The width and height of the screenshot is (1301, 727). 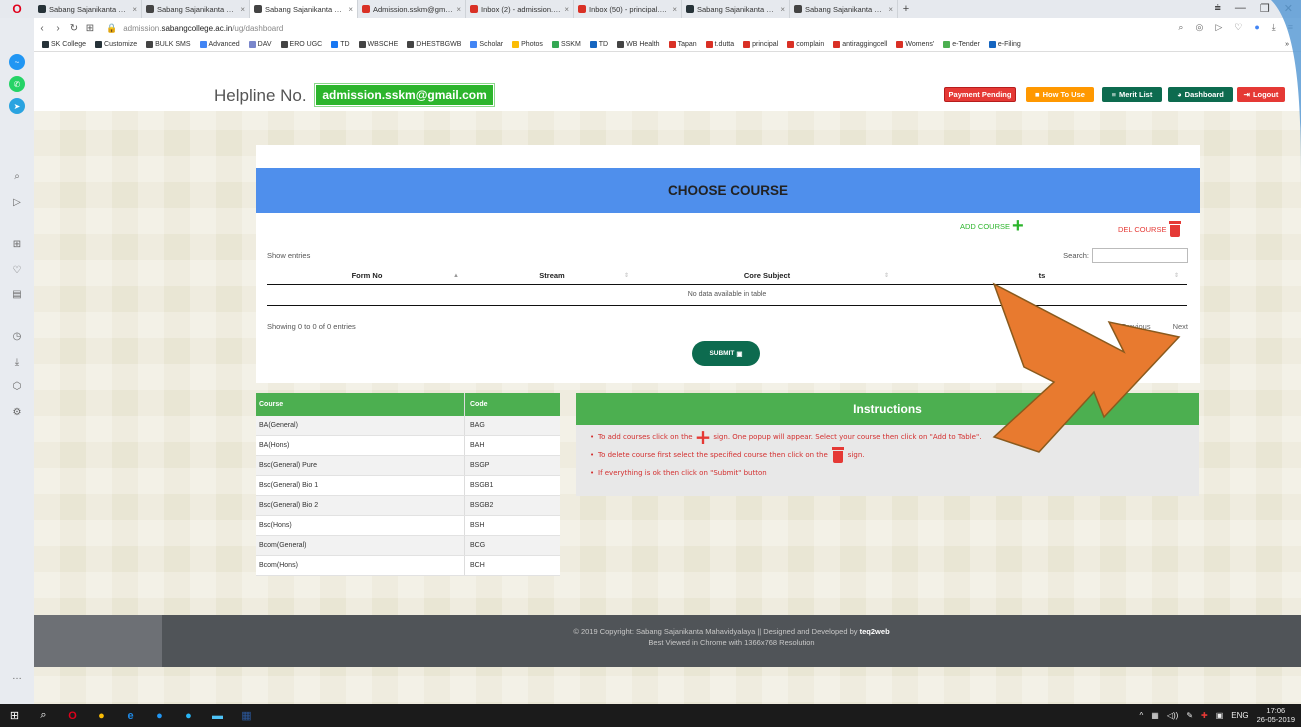 I want to click on back-button: ‹, so click(x=42, y=28).